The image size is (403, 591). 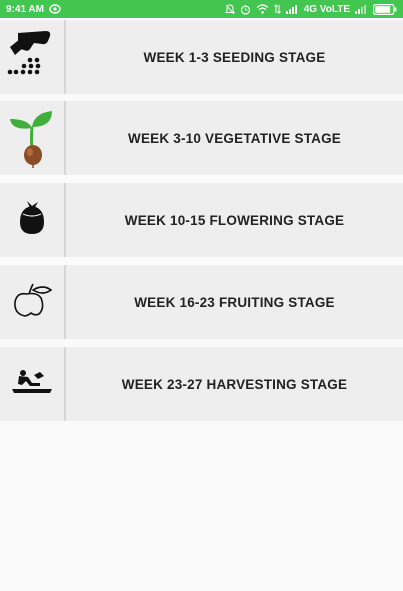 I want to click on stage-row-vegetative: WEEK 3-10 VEGETATIVE STAGE, so click(x=201, y=138).